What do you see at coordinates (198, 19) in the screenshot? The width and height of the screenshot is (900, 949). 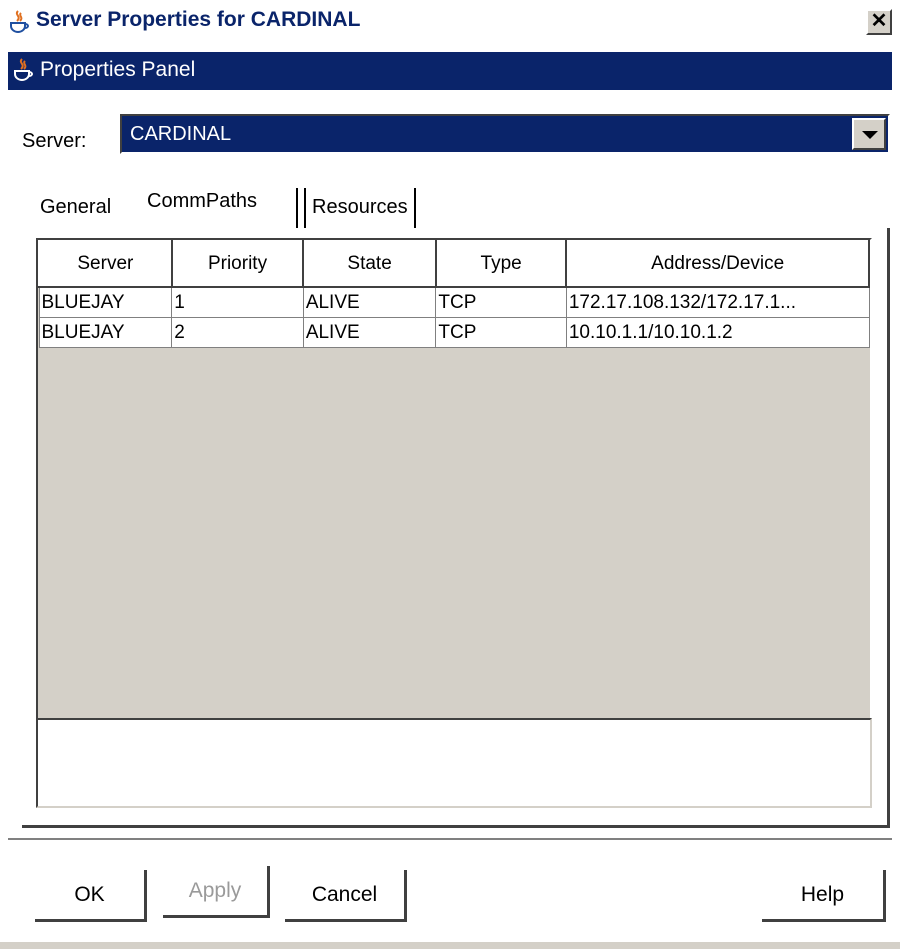 I see `window-title: Server Properties for CARDINAL` at bounding box center [198, 19].